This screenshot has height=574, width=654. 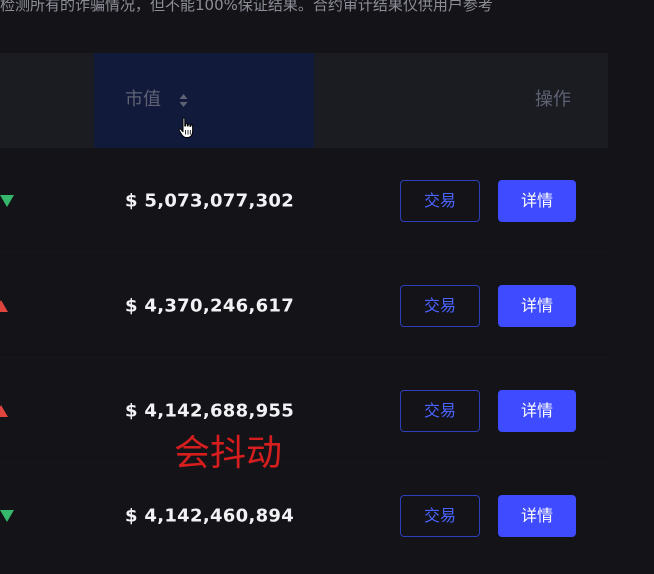 I want to click on market-cap-value: $ 4,142,460,894, so click(x=210, y=515).